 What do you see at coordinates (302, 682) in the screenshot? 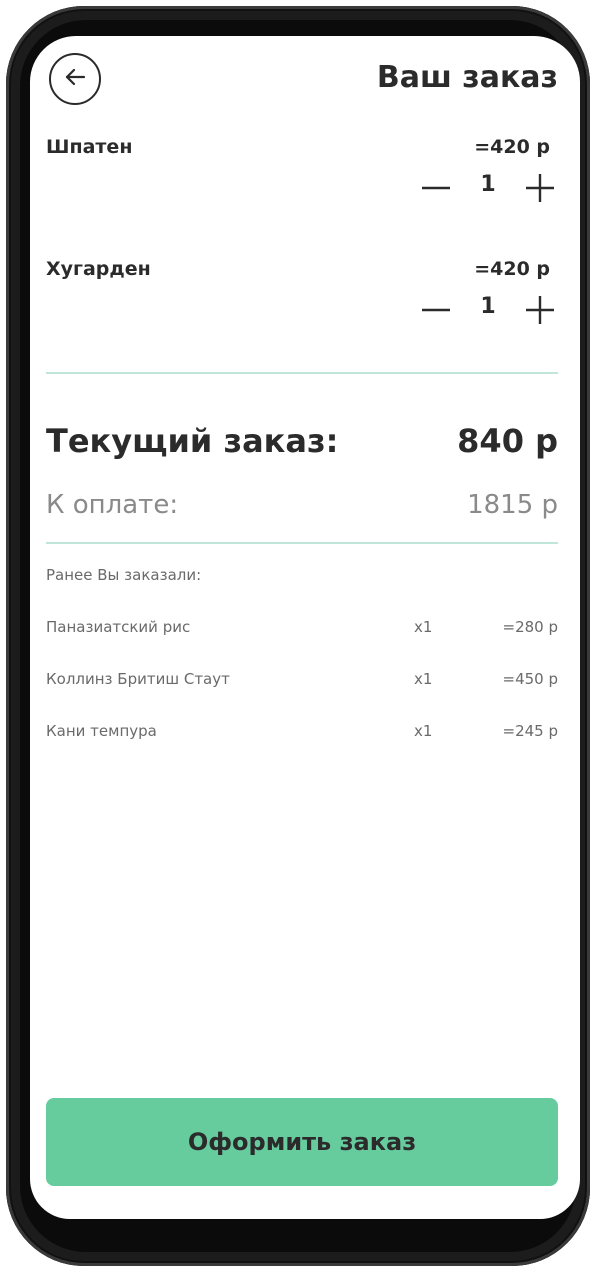
I see `previous-order-row: Коллинз Бритиш Стаут x1 =450 р` at bounding box center [302, 682].